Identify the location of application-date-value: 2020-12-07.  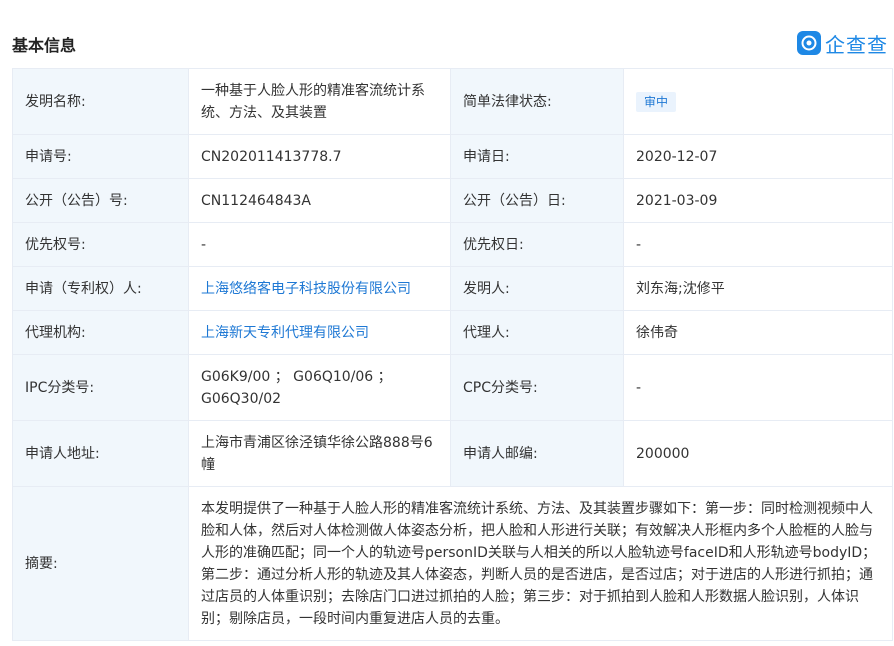
(758, 156).